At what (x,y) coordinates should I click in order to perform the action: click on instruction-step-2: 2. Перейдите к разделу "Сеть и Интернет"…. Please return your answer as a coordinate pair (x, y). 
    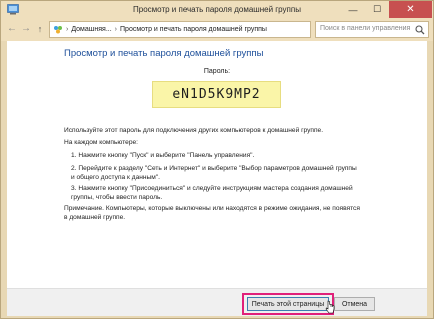
    Looking at the image, I should click on (214, 173).